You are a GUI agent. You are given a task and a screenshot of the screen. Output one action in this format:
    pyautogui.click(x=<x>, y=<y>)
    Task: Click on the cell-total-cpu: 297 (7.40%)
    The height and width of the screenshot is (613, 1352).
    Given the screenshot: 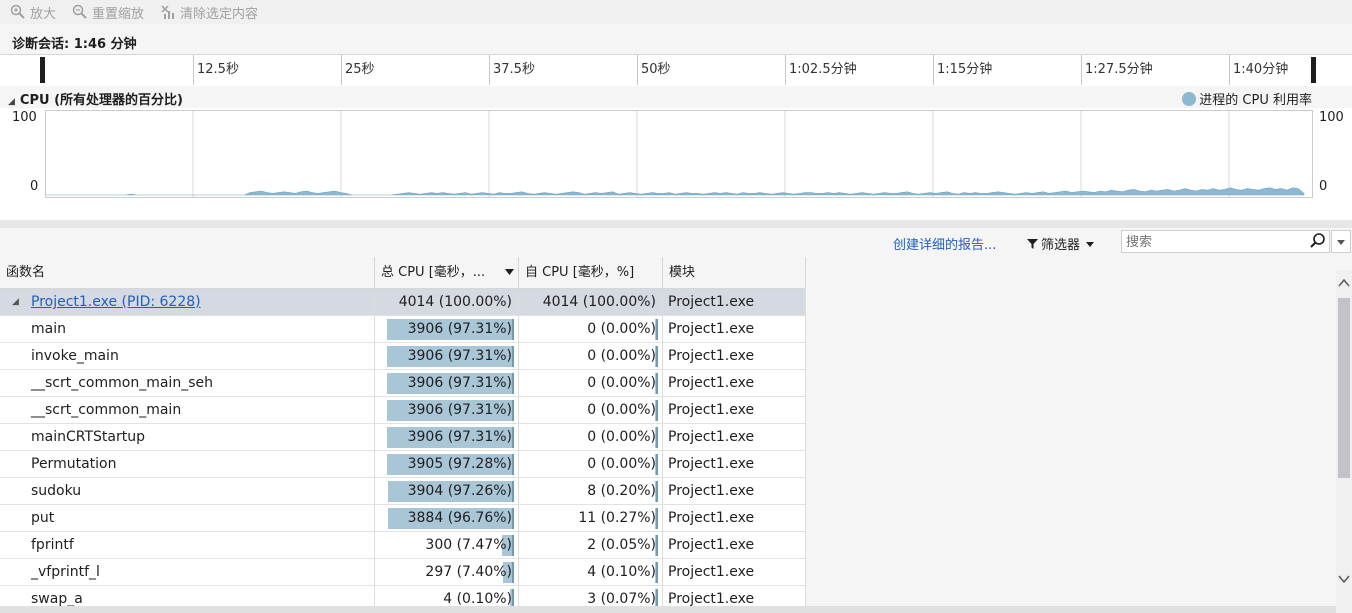 What is the action you would take?
    pyautogui.click(x=447, y=572)
    